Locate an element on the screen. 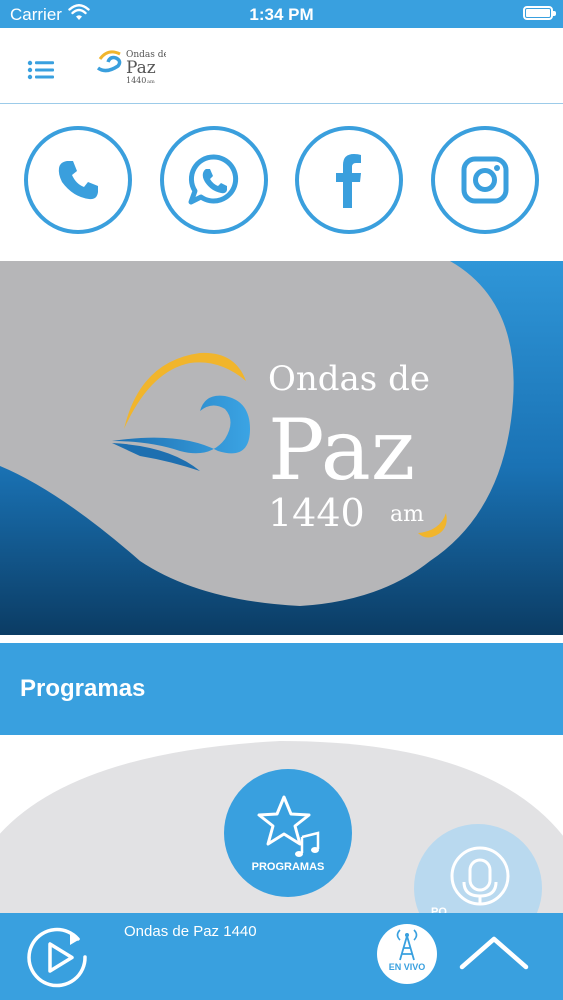 The image size is (563, 1000). section-title: Programas is located at coordinates (83, 688).